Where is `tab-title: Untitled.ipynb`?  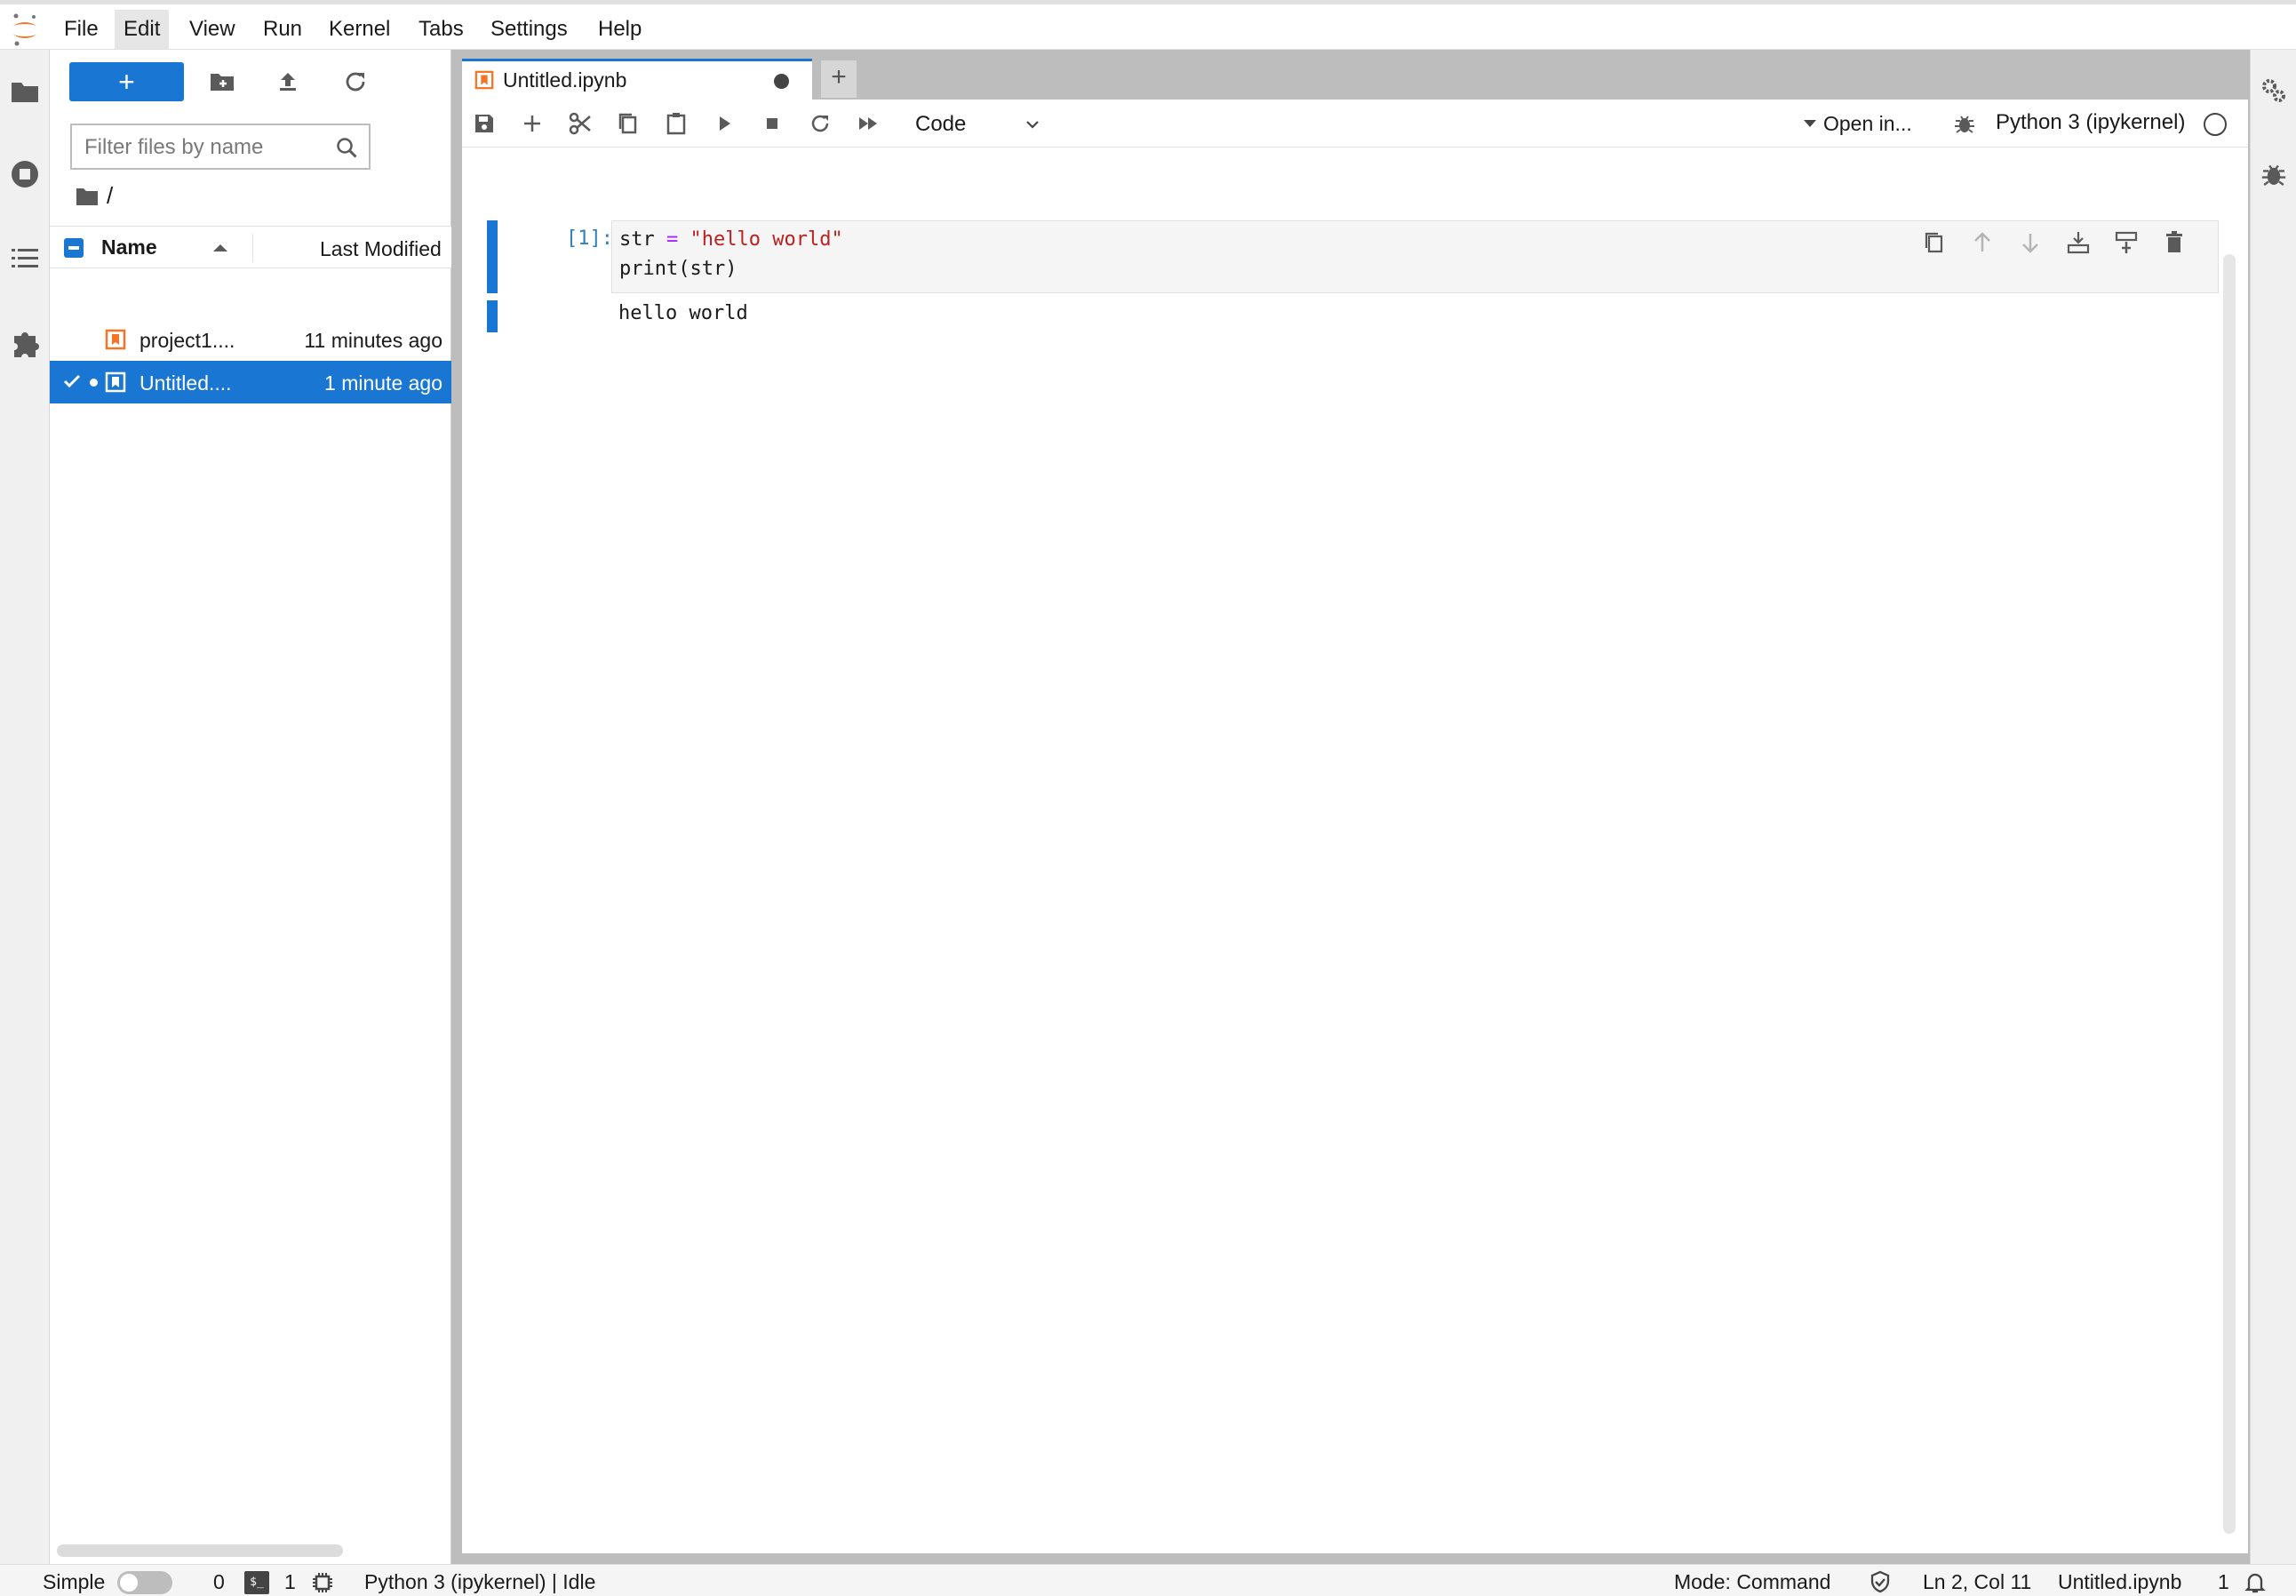 tab-title: Untitled.ipynb is located at coordinates (565, 80).